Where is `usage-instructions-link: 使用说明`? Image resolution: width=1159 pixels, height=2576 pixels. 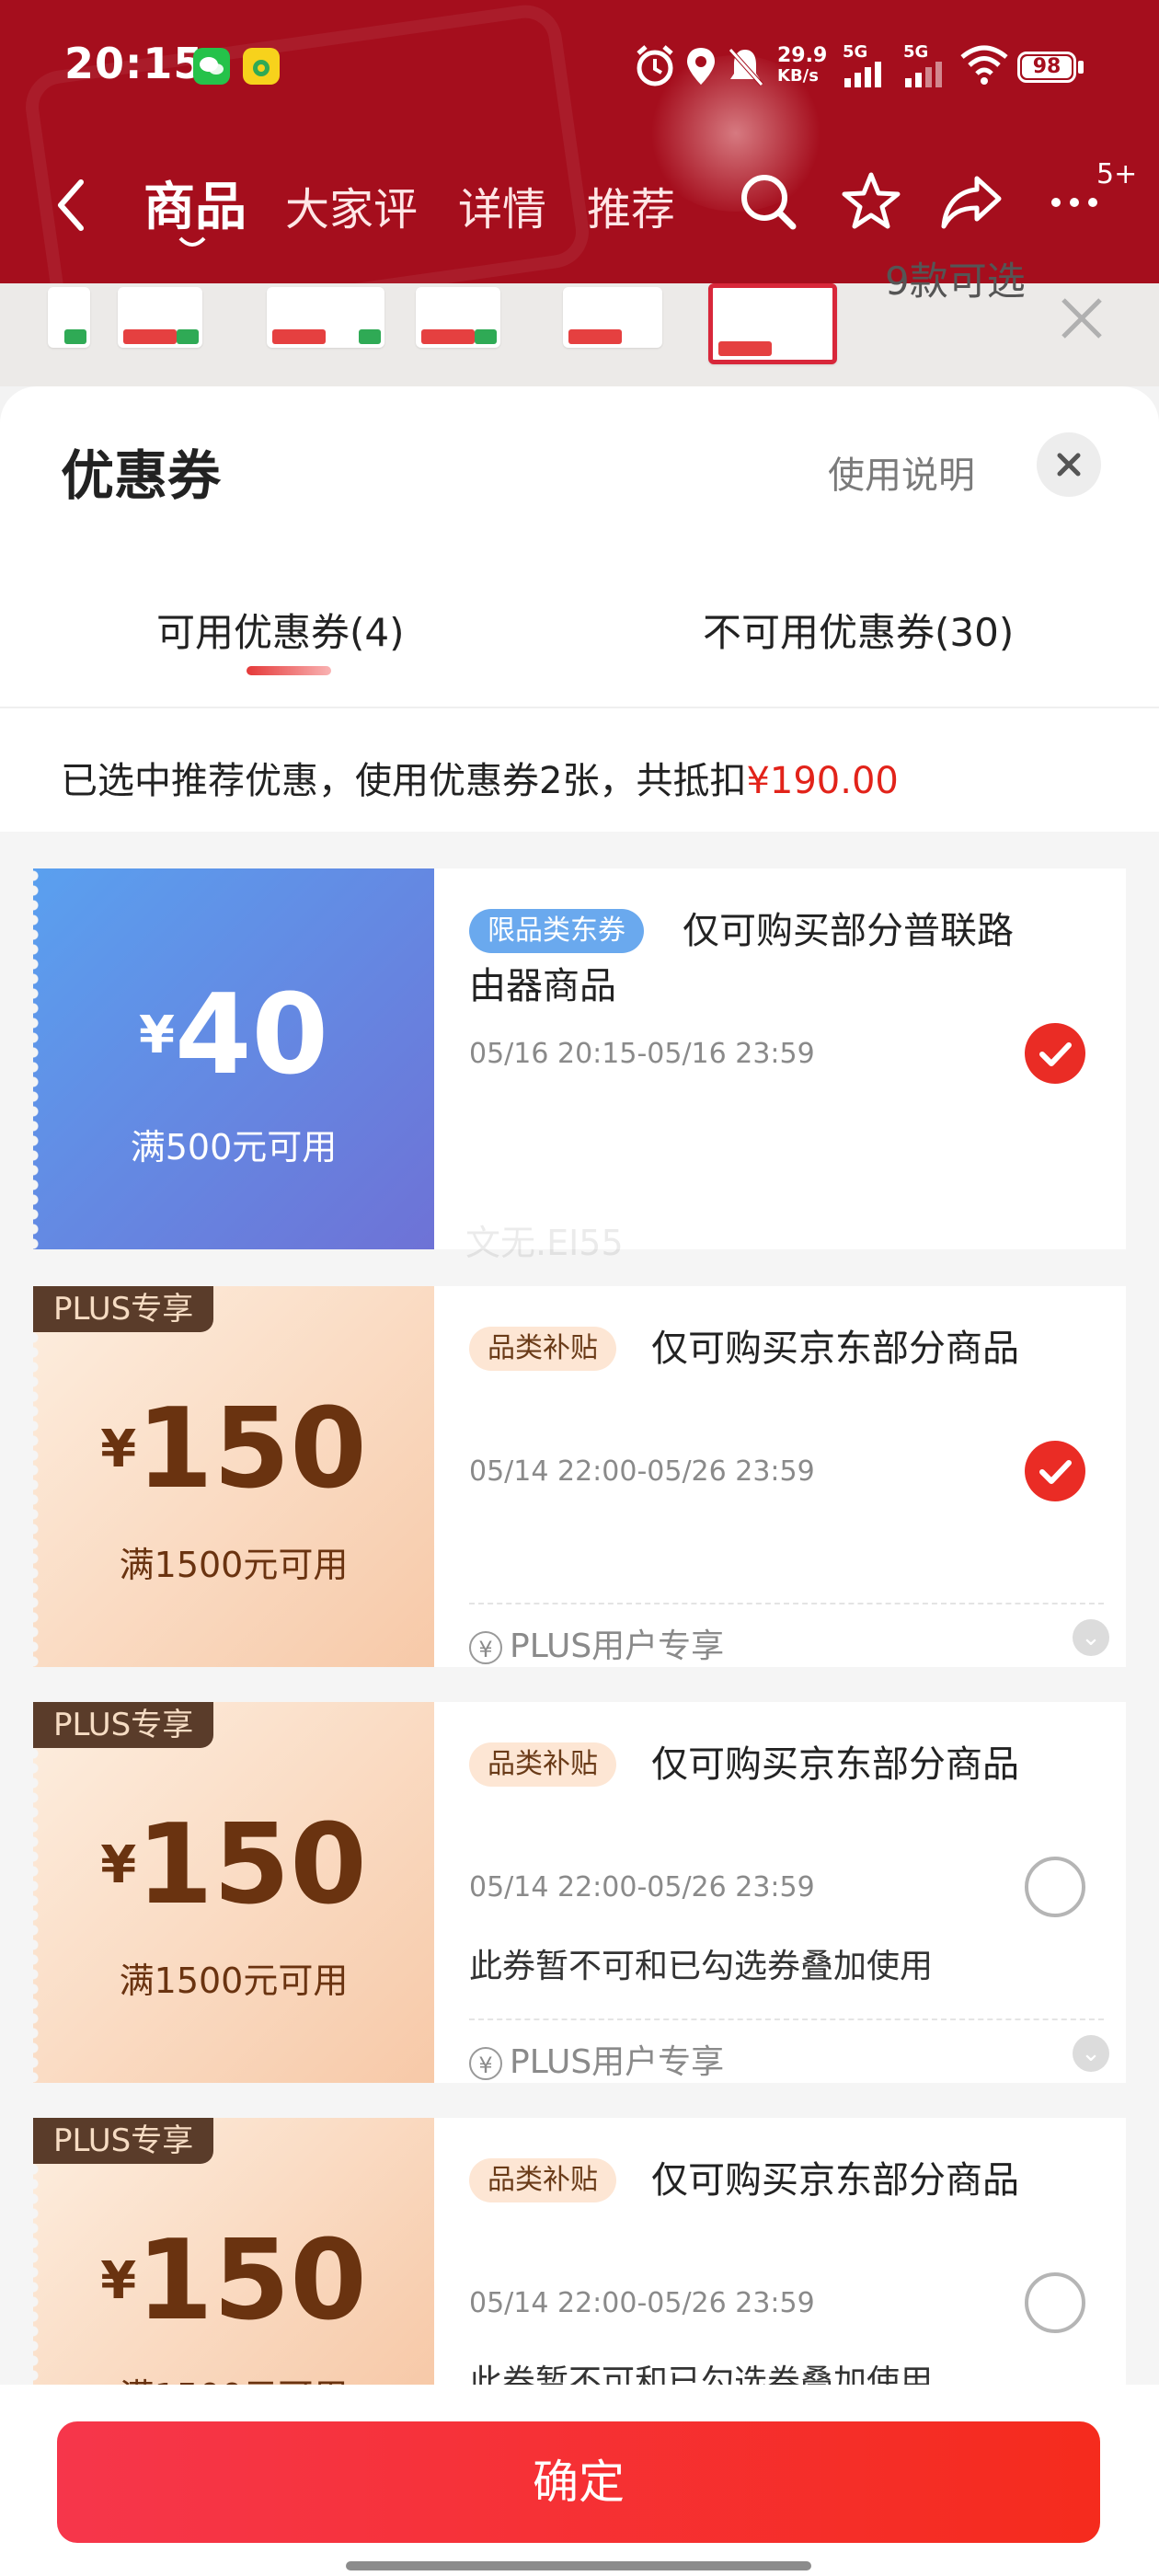
usage-instructions-link: 使用说明 is located at coordinates (901, 472).